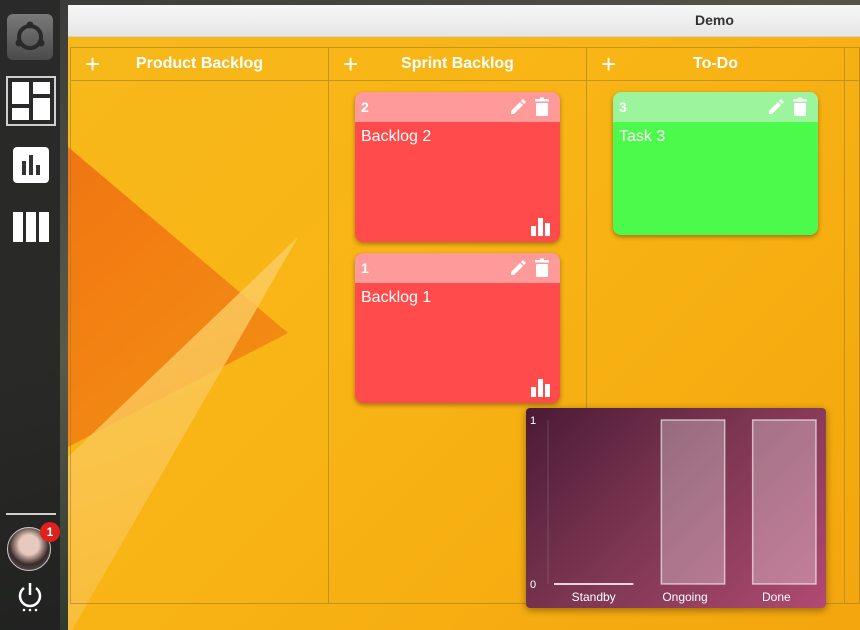 This screenshot has height=630, width=860. I want to click on column-title: Sprint Backlog, so click(457, 63).